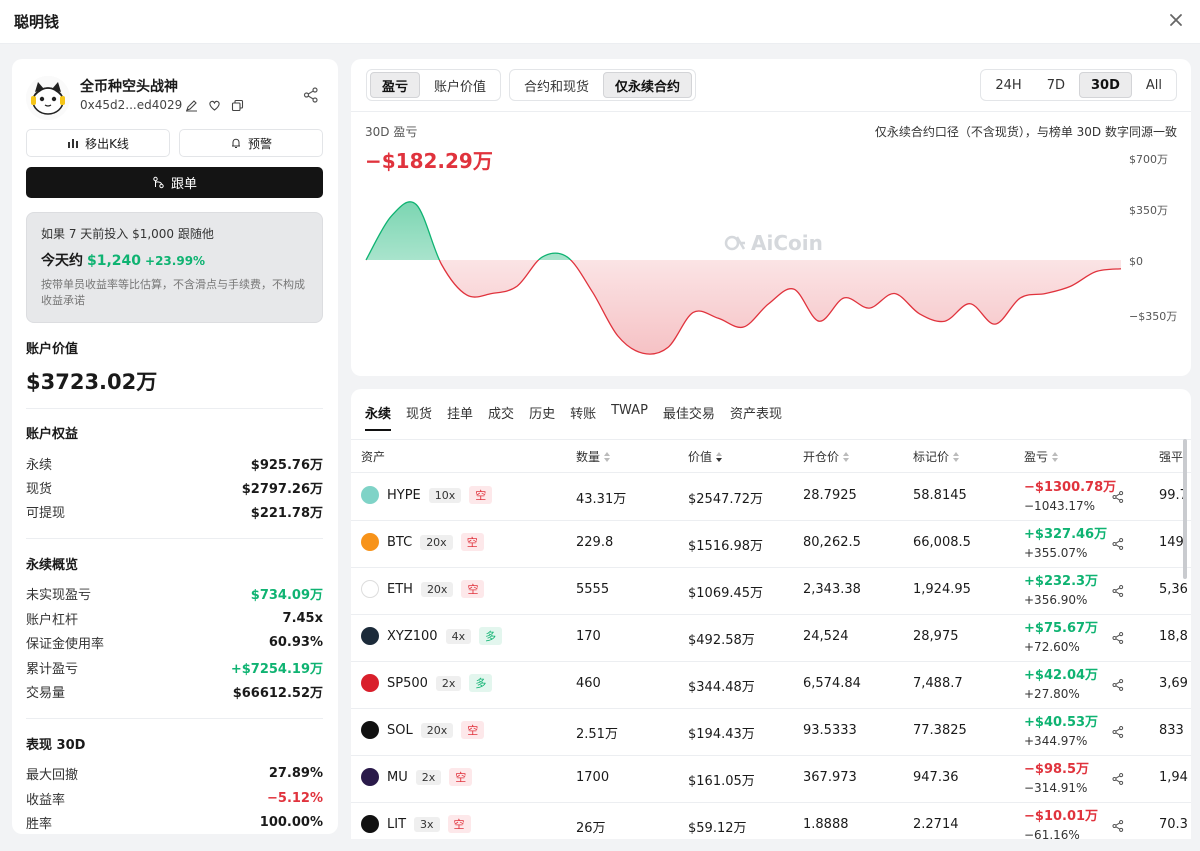 The image size is (1200, 851). Describe the element at coordinates (56, 745) in the screenshot. I see `perf-title: 表现 30D` at that location.